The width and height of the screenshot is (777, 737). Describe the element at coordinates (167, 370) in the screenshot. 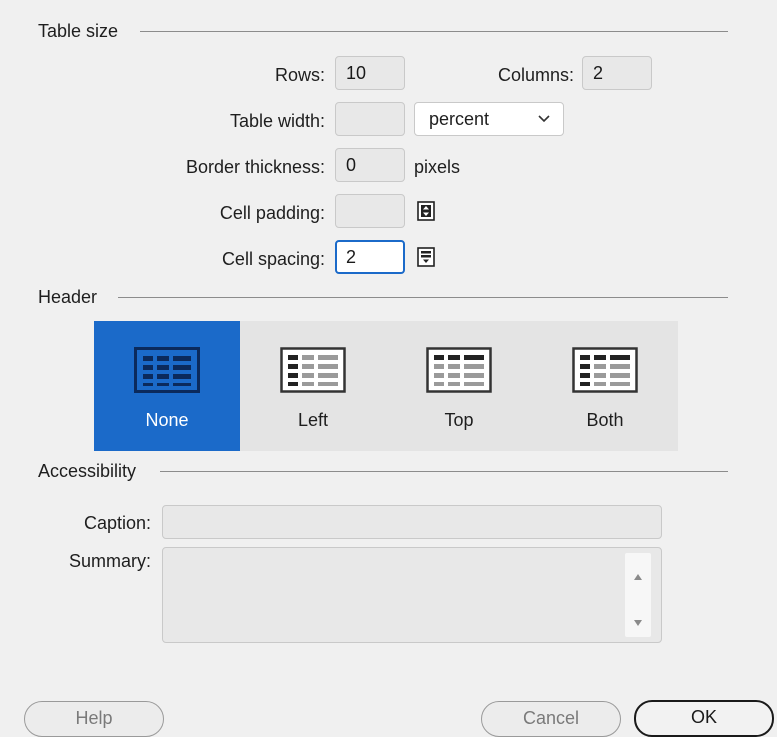

I see `table-header-none-icon` at that location.